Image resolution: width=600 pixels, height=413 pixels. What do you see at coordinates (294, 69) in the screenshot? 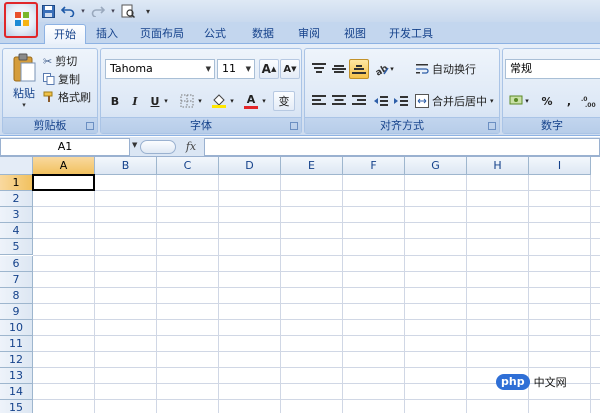
I see `shrink-font-arrow-icon: ▼` at bounding box center [294, 69].